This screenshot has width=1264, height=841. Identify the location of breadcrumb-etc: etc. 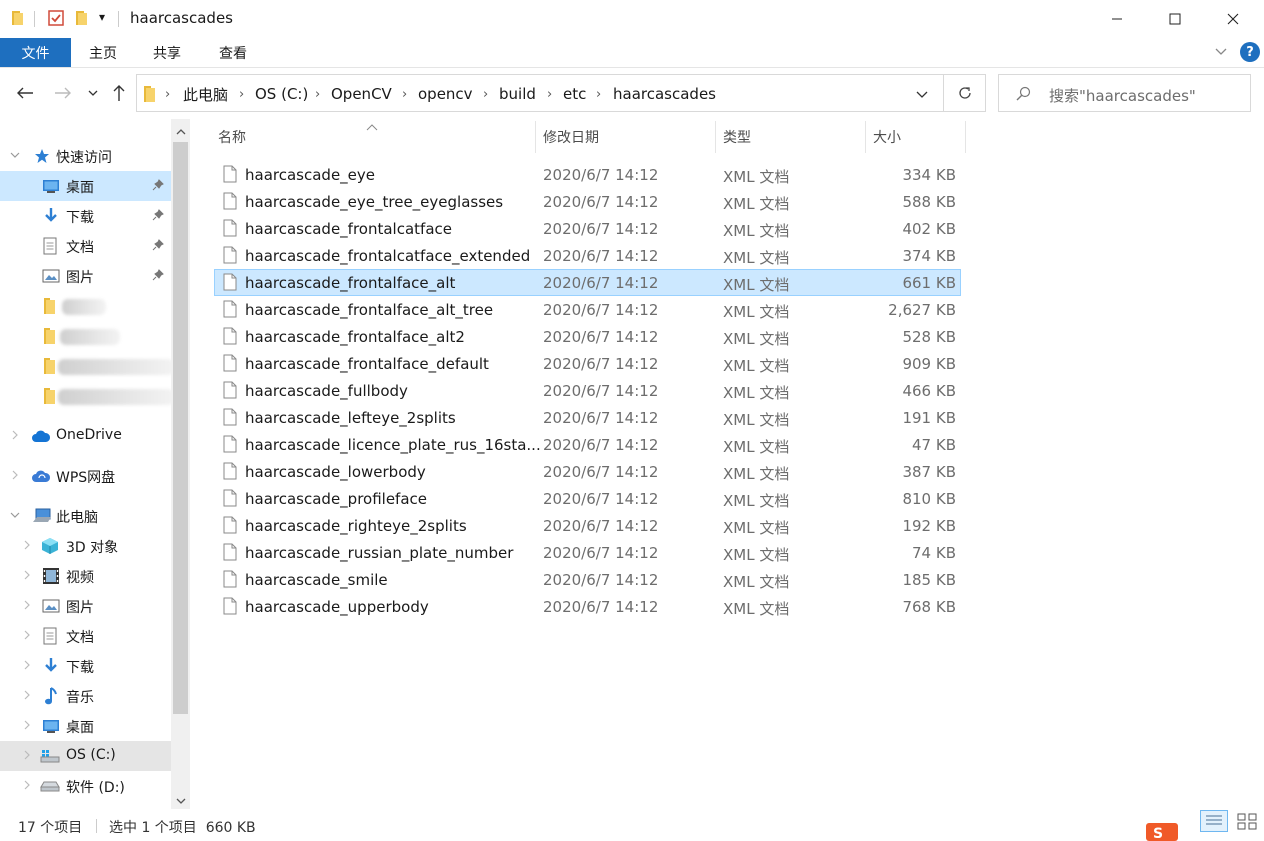
(574, 94).